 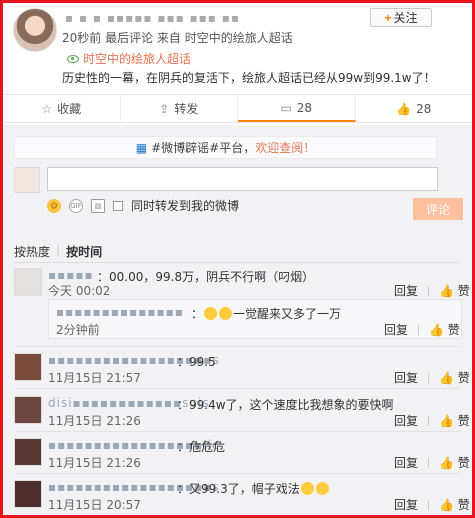 I want to click on follow-button: + 关注, so click(x=401, y=17).